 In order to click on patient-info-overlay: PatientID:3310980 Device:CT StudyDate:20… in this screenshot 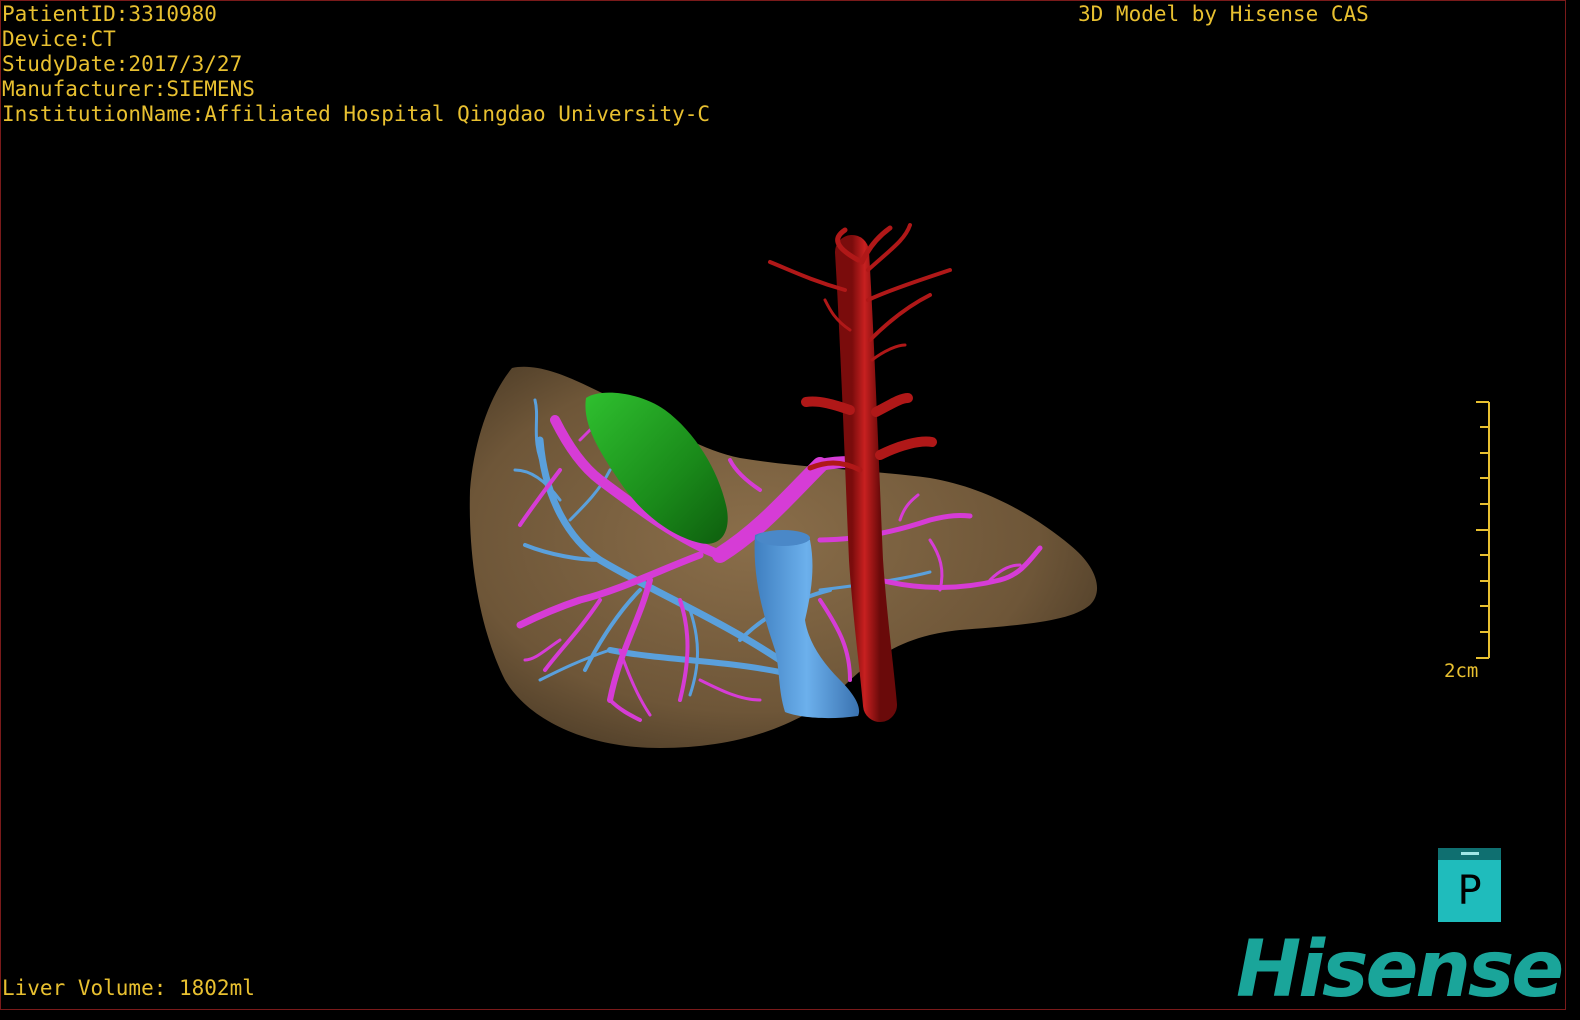, I will do `click(356, 64)`.